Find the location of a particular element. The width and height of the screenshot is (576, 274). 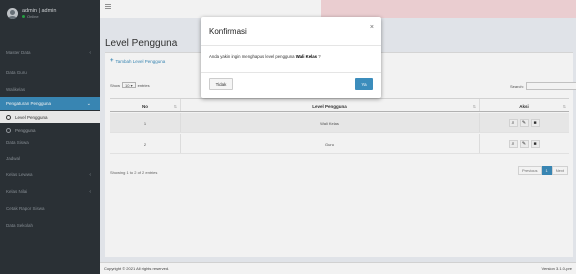

cancel-button: Tidak is located at coordinates (221, 84).